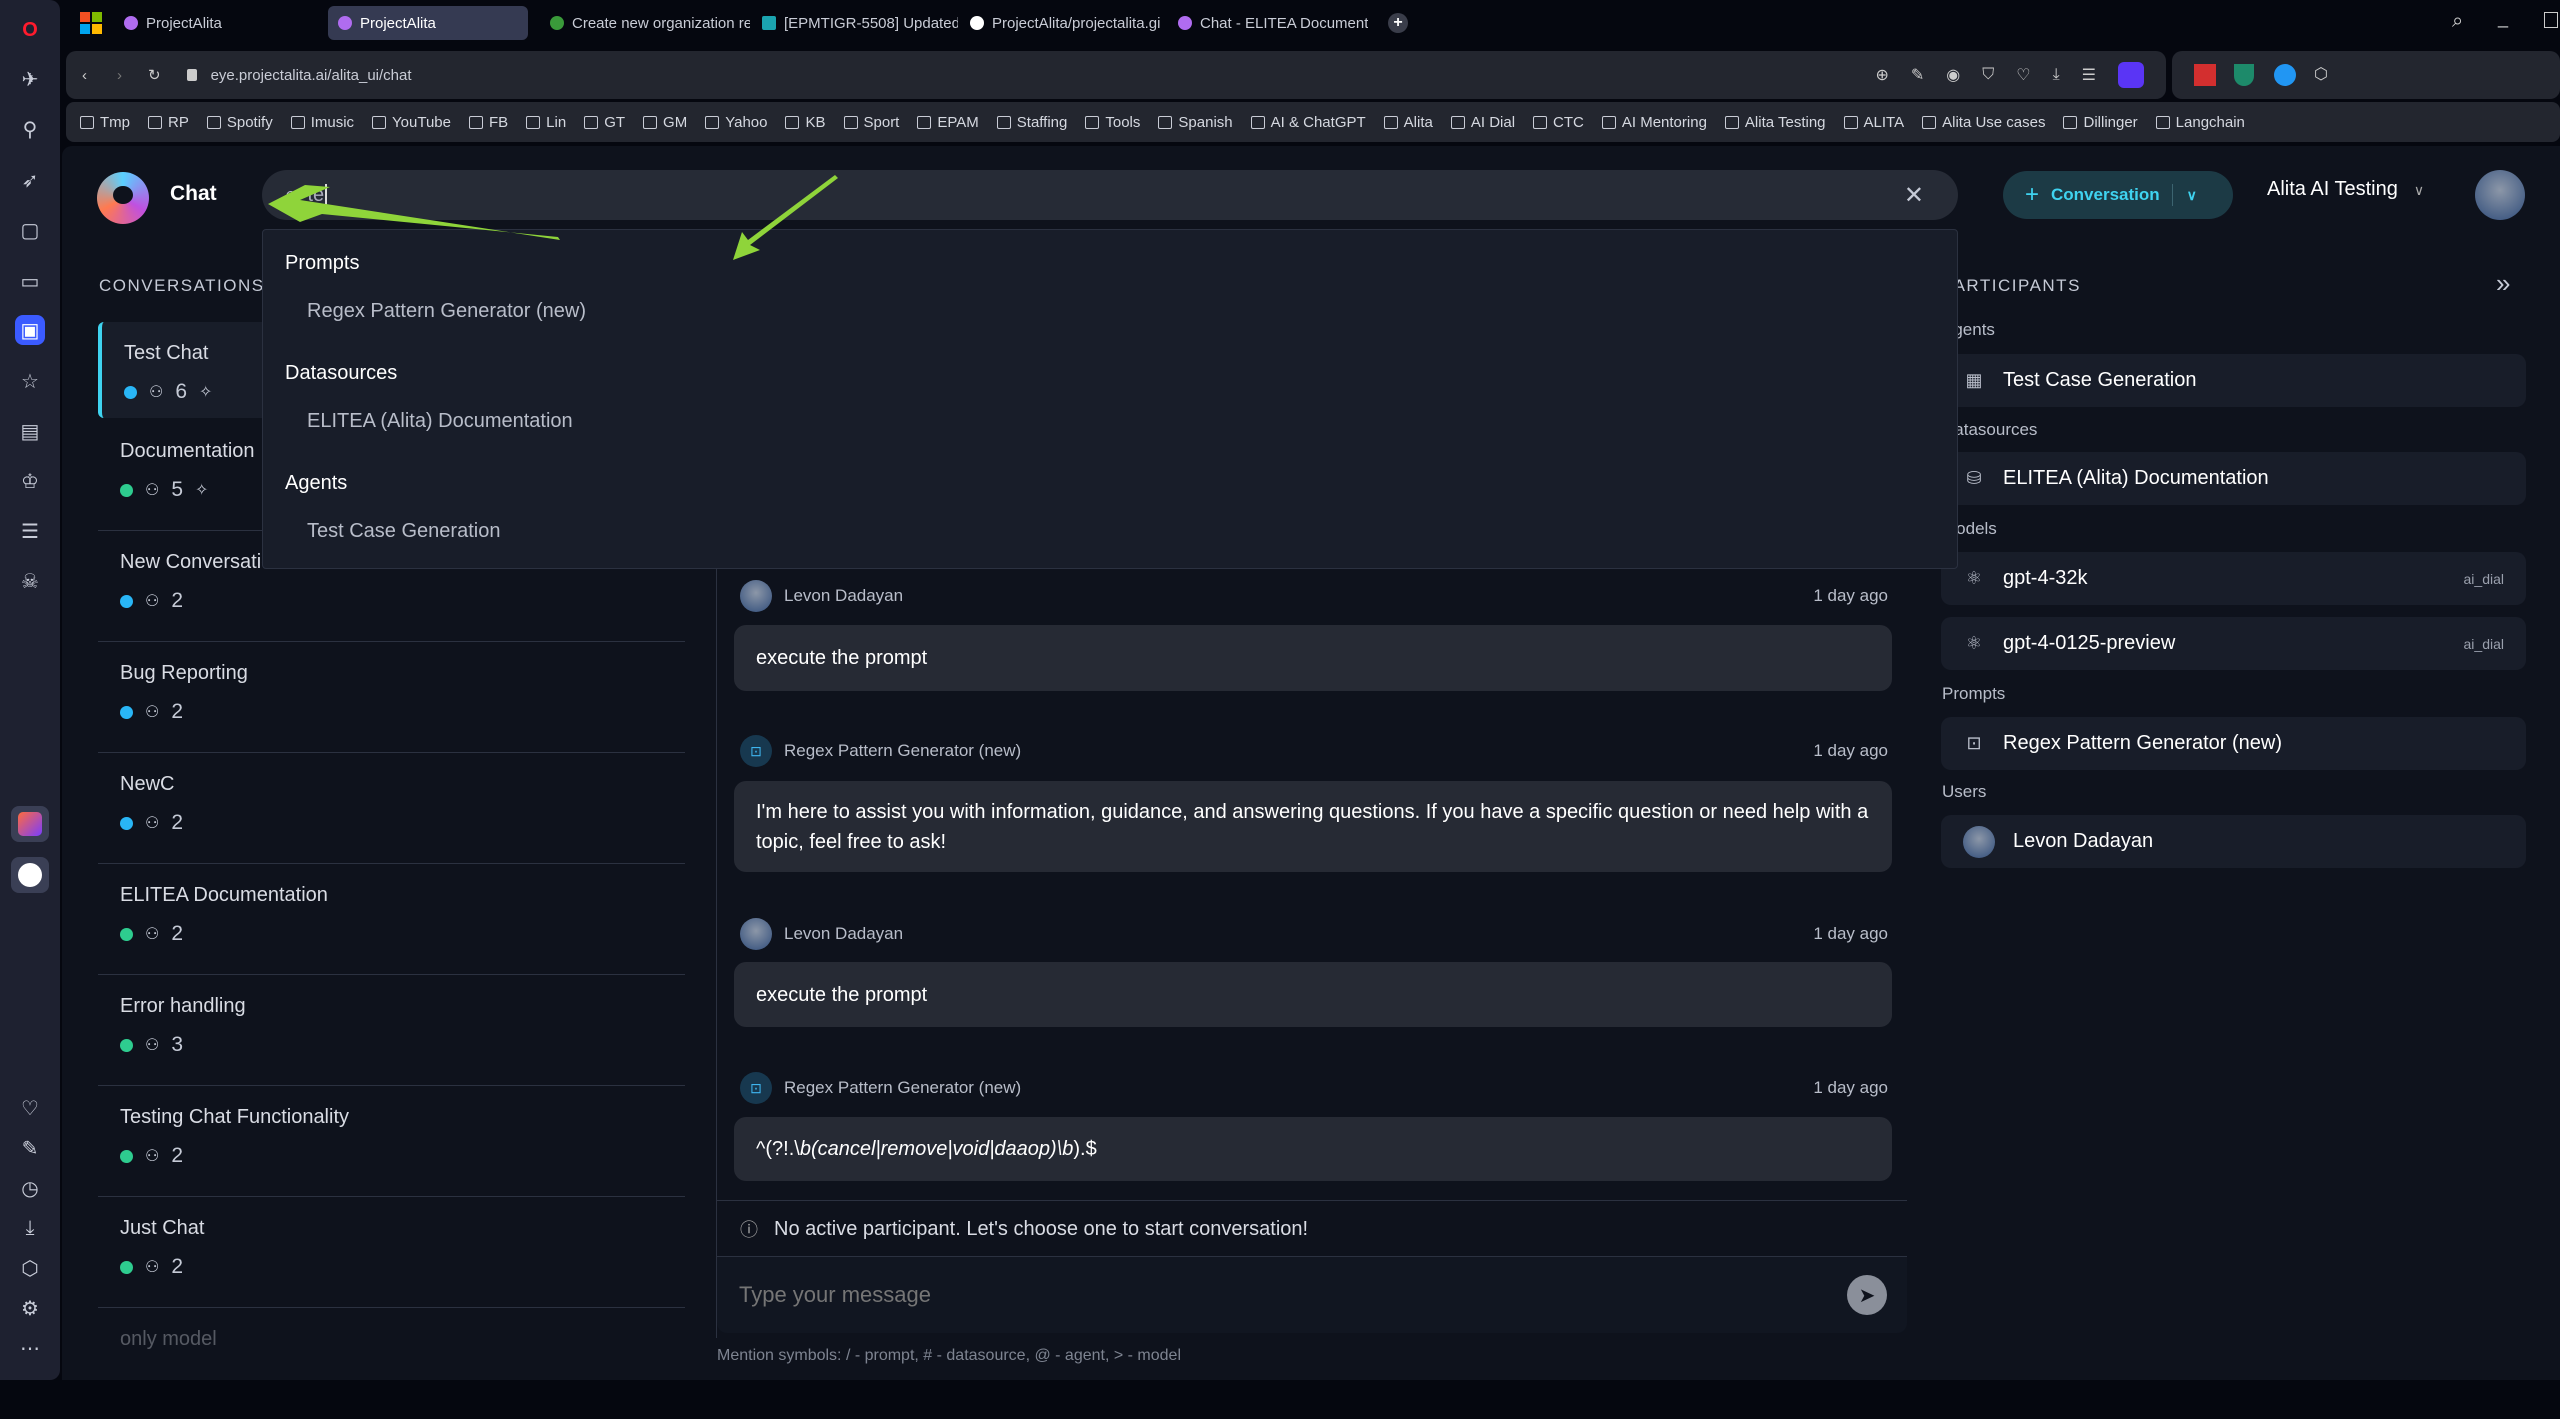 This screenshot has width=2560, height=1419. Describe the element at coordinates (1881, 75) in the screenshot. I see `zoom-icon: ⊕` at that location.